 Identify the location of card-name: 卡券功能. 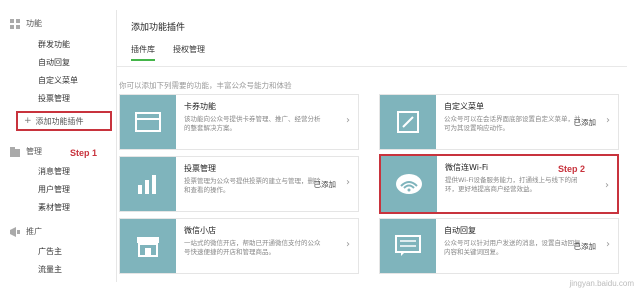
(200, 106).